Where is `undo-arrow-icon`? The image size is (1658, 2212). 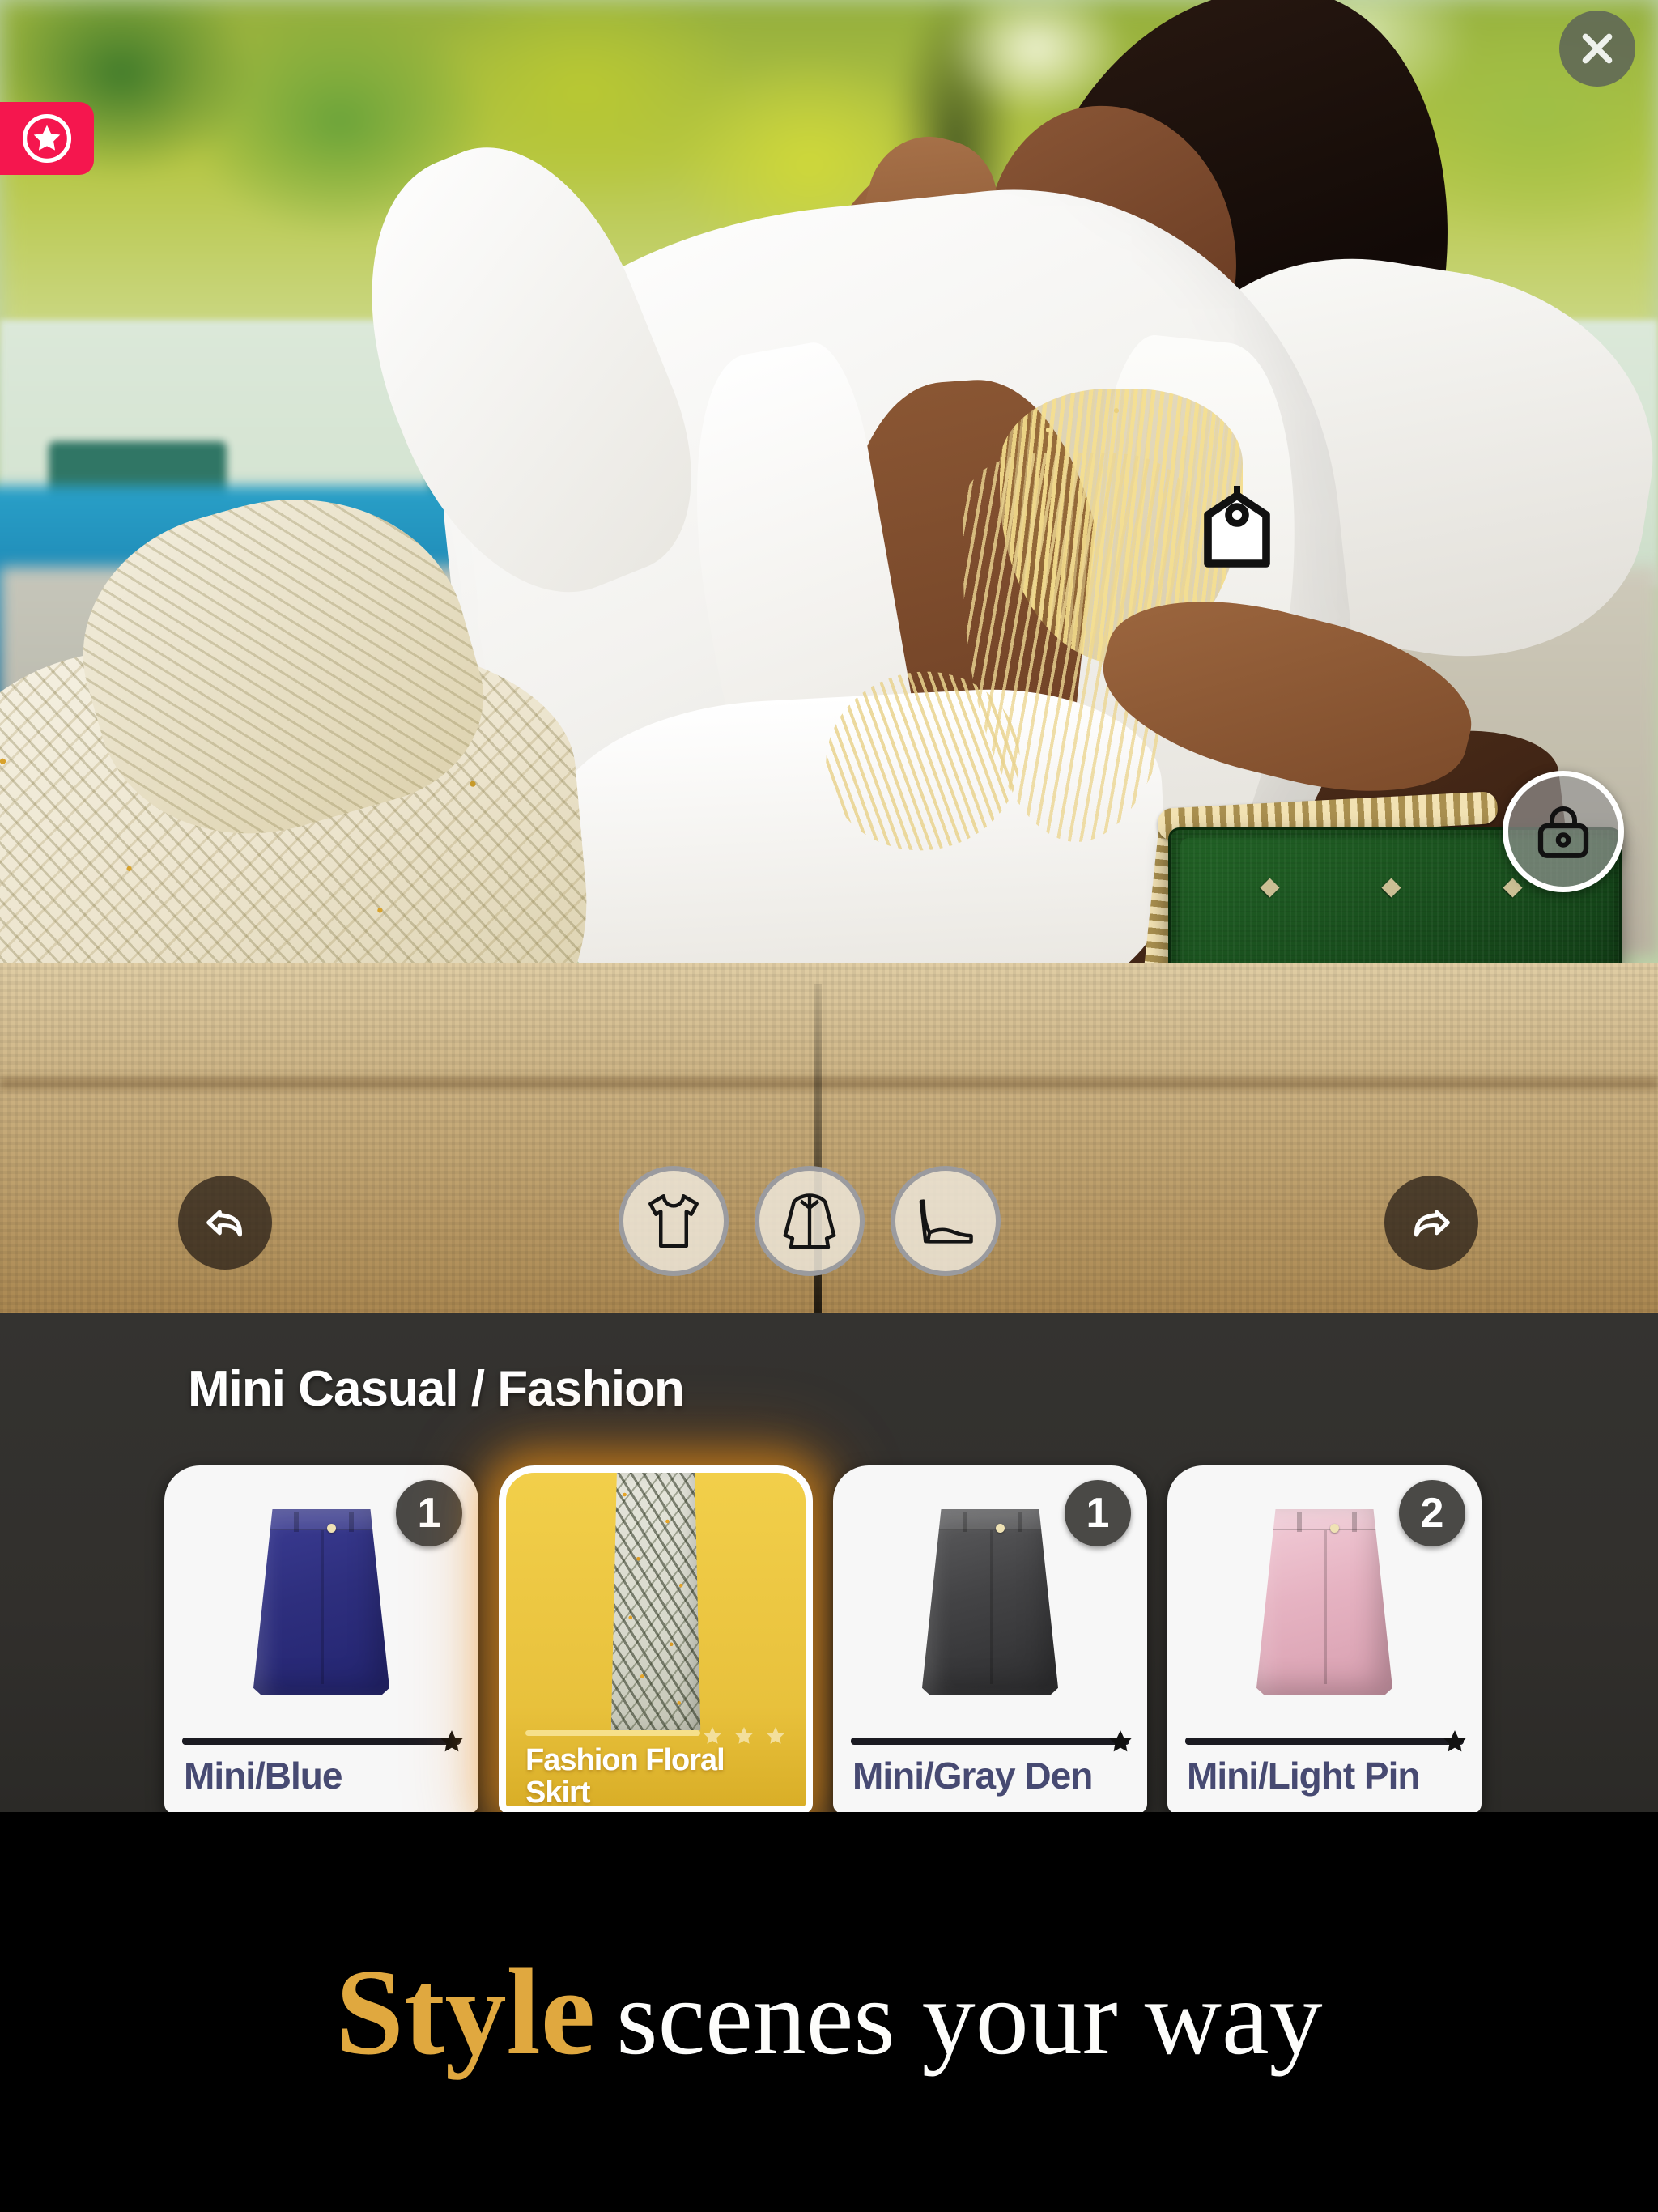 undo-arrow-icon is located at coordinates (224, 1223).